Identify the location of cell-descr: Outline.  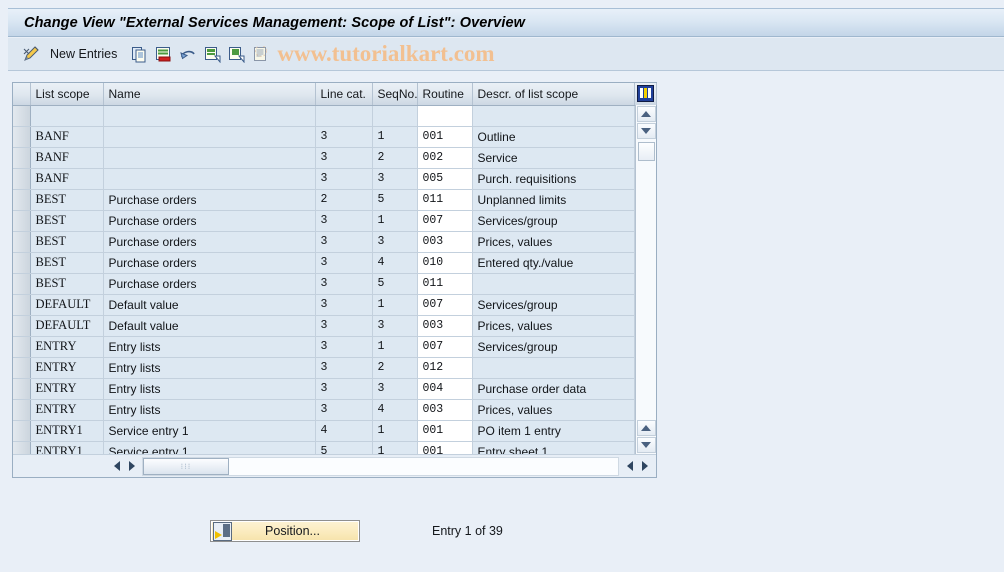
(553, 137).